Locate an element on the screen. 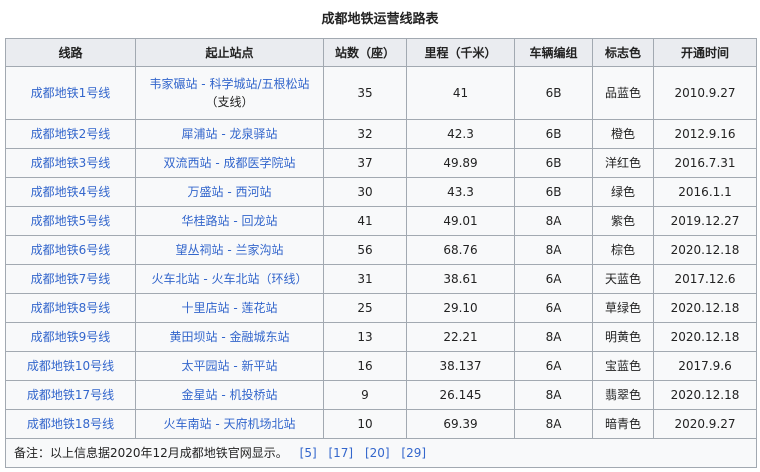  station-count-cell: 10 is located at coordinates (365, 424).